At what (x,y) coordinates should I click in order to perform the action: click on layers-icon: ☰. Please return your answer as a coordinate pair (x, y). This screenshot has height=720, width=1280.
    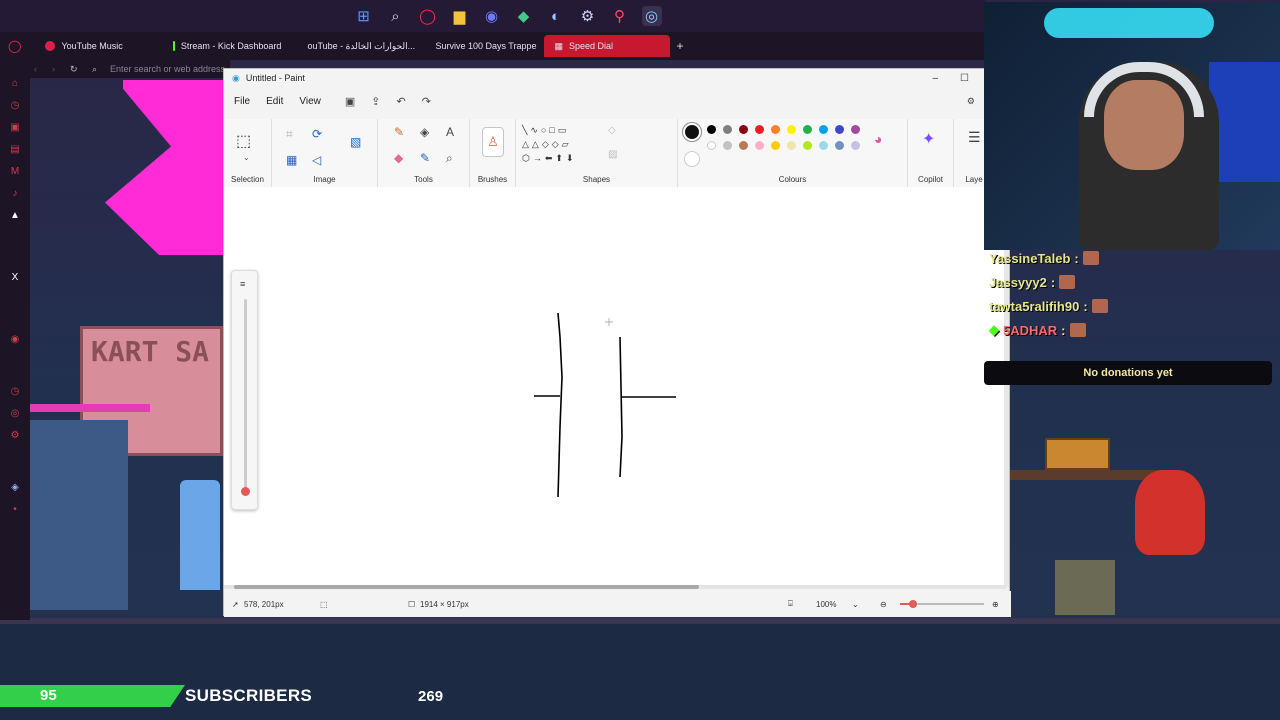
    Looking at the image, I should click on (974, 137).